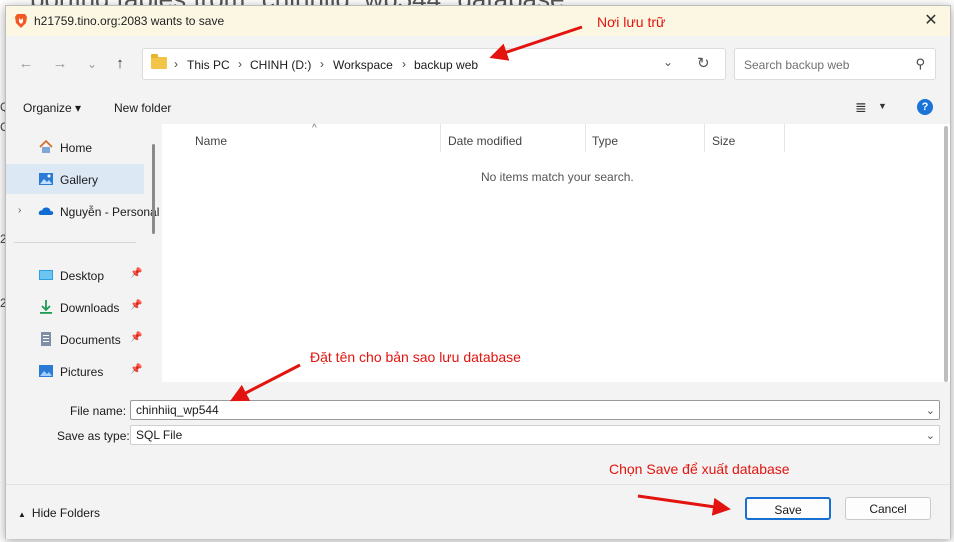 The image size is (954, 542). What do you see at coordinates (159, 435) in the screenshot?
I see `save-type-value: SQL File` at bounding box center [159, 435].